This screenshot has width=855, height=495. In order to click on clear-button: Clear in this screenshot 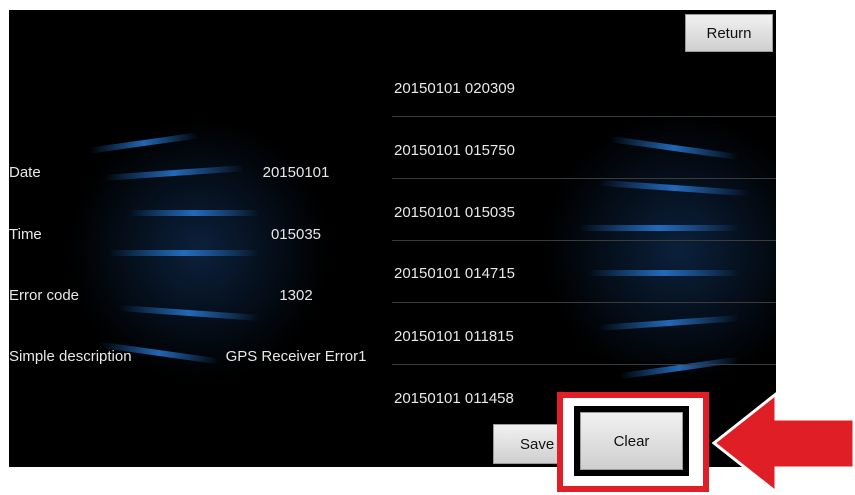, I will do `click(631, 441)`.